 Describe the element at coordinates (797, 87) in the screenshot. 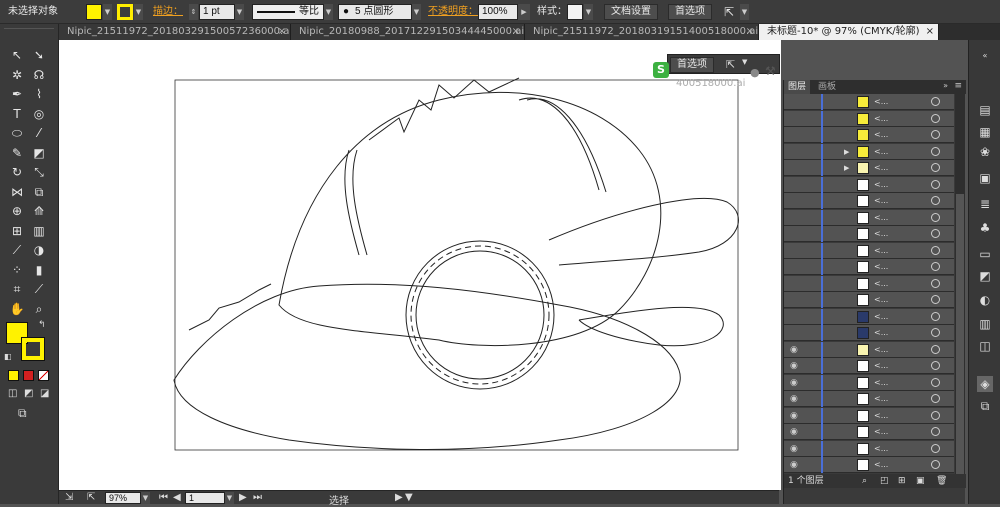

I see `tab-layers: 图层` at that location.